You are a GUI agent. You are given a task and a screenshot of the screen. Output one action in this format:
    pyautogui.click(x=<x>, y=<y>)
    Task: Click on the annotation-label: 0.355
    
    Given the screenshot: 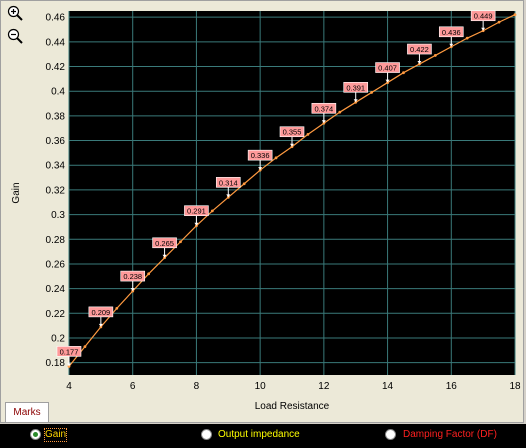 What is the action you would take?
    pyautogui.click(x=292, y=132)
    